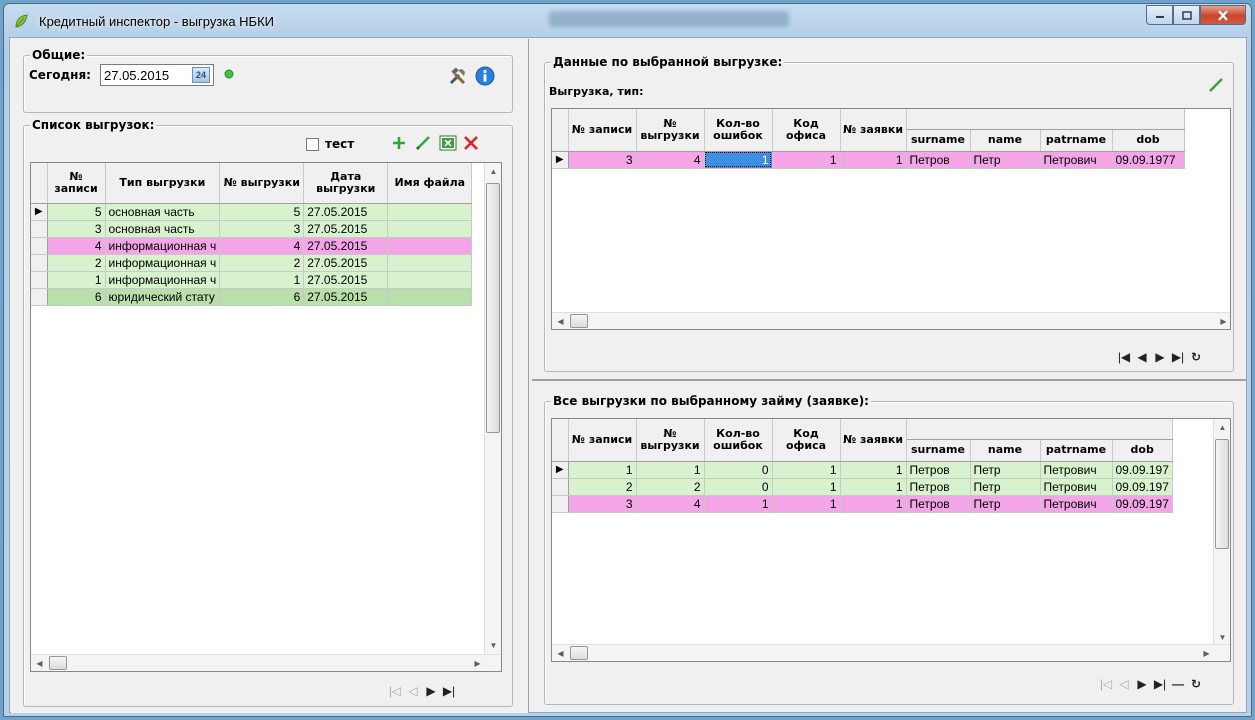 This screenshot has width=1255, height=720. I want to click on table-row: 6 юридический стату 6 27.05.2015, so click(252, 297).